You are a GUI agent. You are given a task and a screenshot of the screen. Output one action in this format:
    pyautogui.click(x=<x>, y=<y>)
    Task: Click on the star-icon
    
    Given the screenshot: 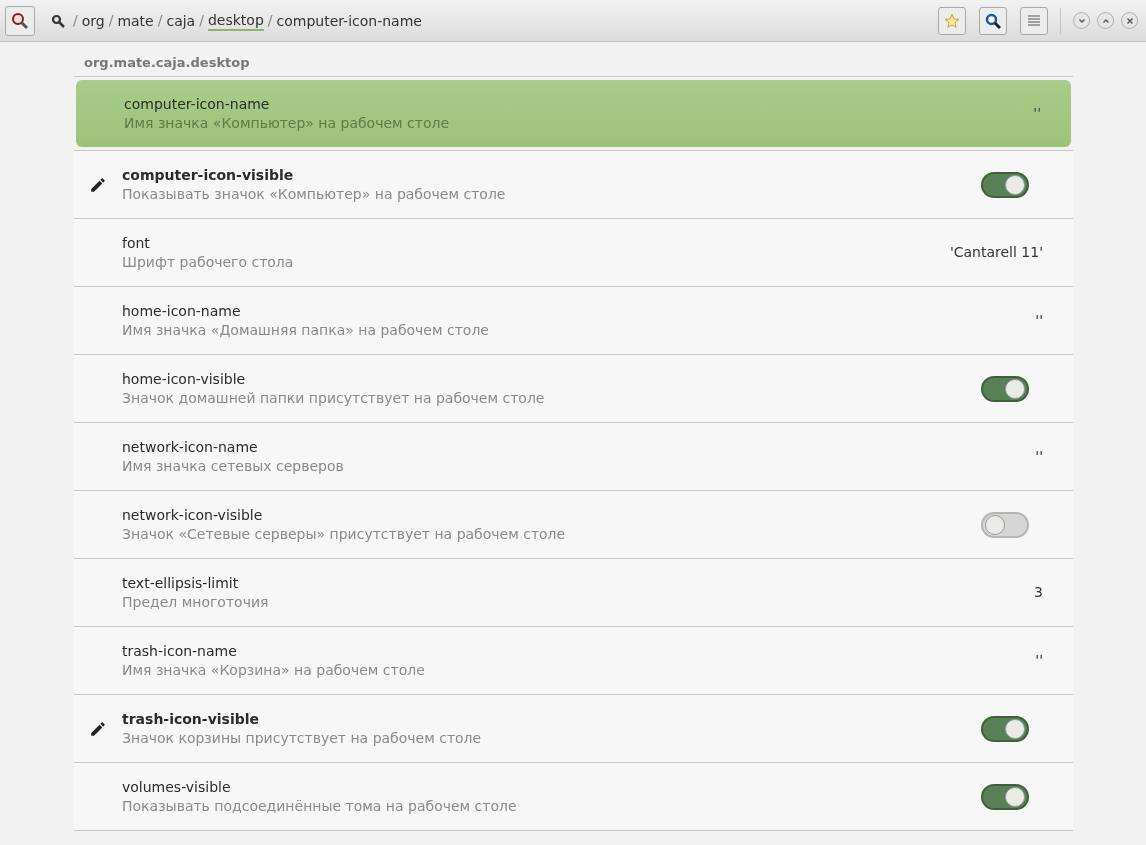 What is the action you would take?
    pyautogui.click(x=952, y=20)
    